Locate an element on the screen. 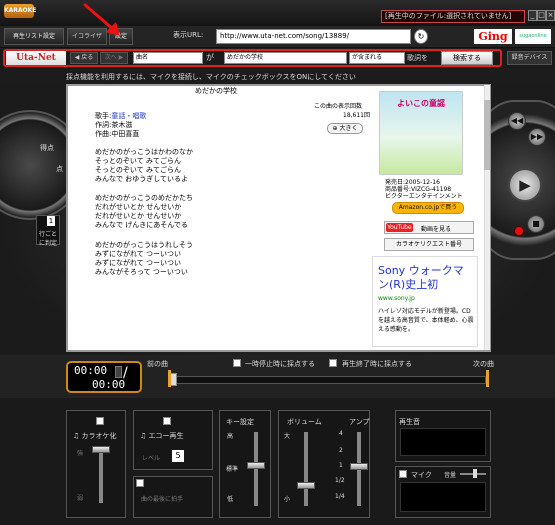 This screenshot has width=555, height=525. amp-tick: 1 is located at coordinates (341, 465).